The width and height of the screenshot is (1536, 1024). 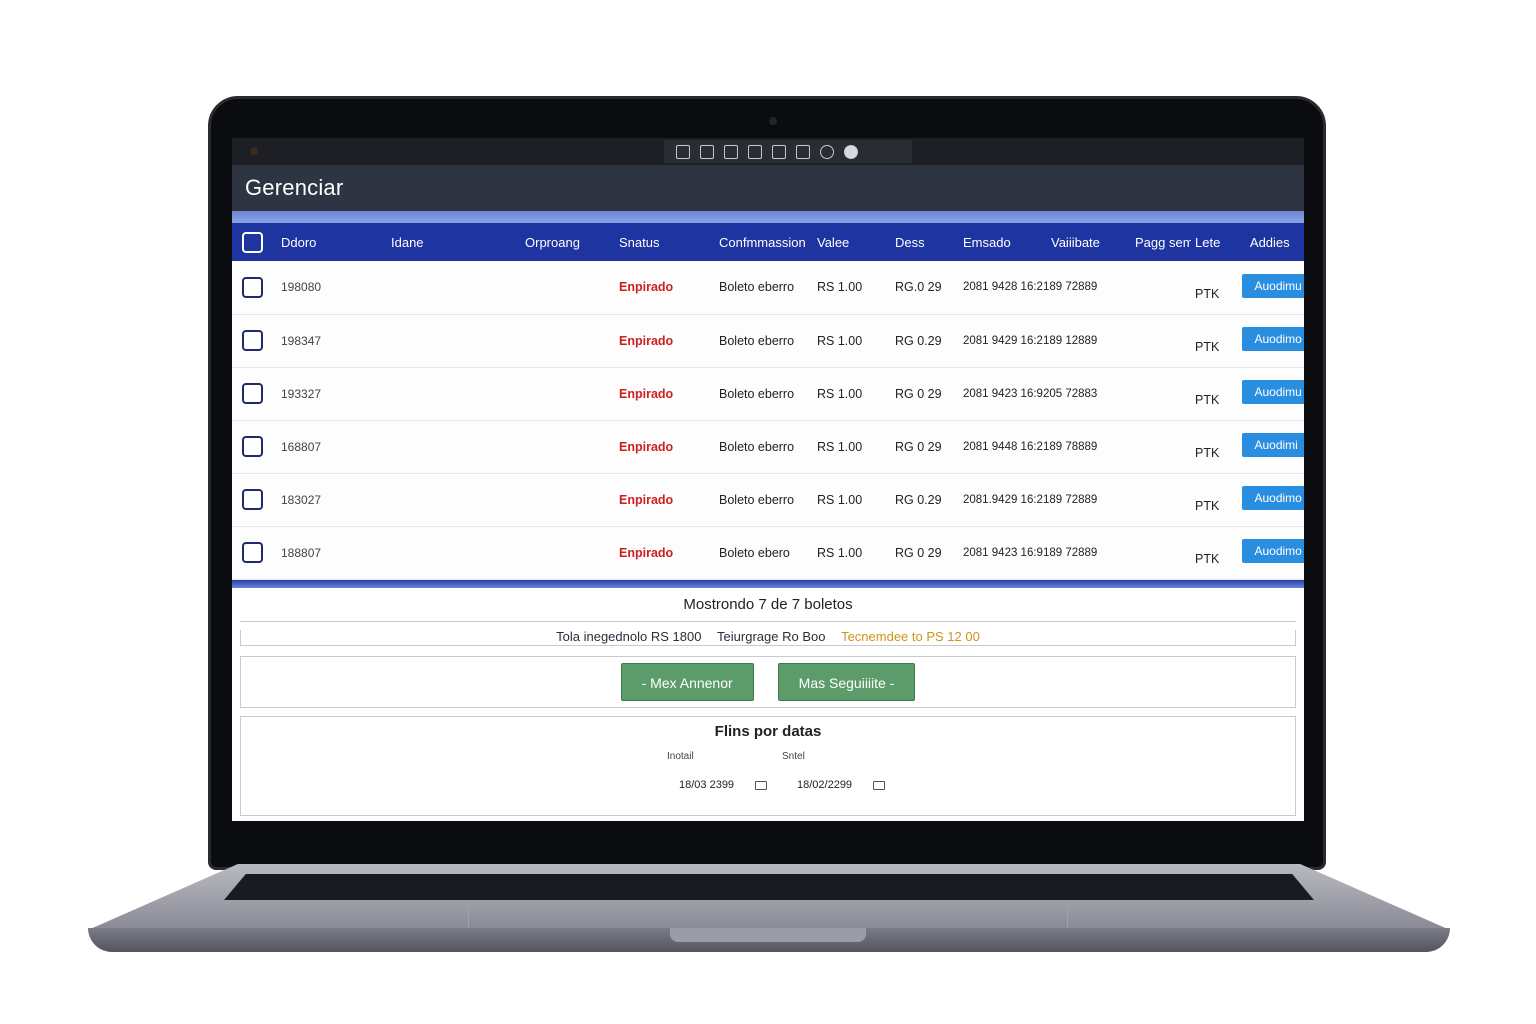 What do you see at coordinates (629, 636) in the screenshot?
I see `total-text-1: Tola inegednolo RS 1800` at bounding box center [629, 636].